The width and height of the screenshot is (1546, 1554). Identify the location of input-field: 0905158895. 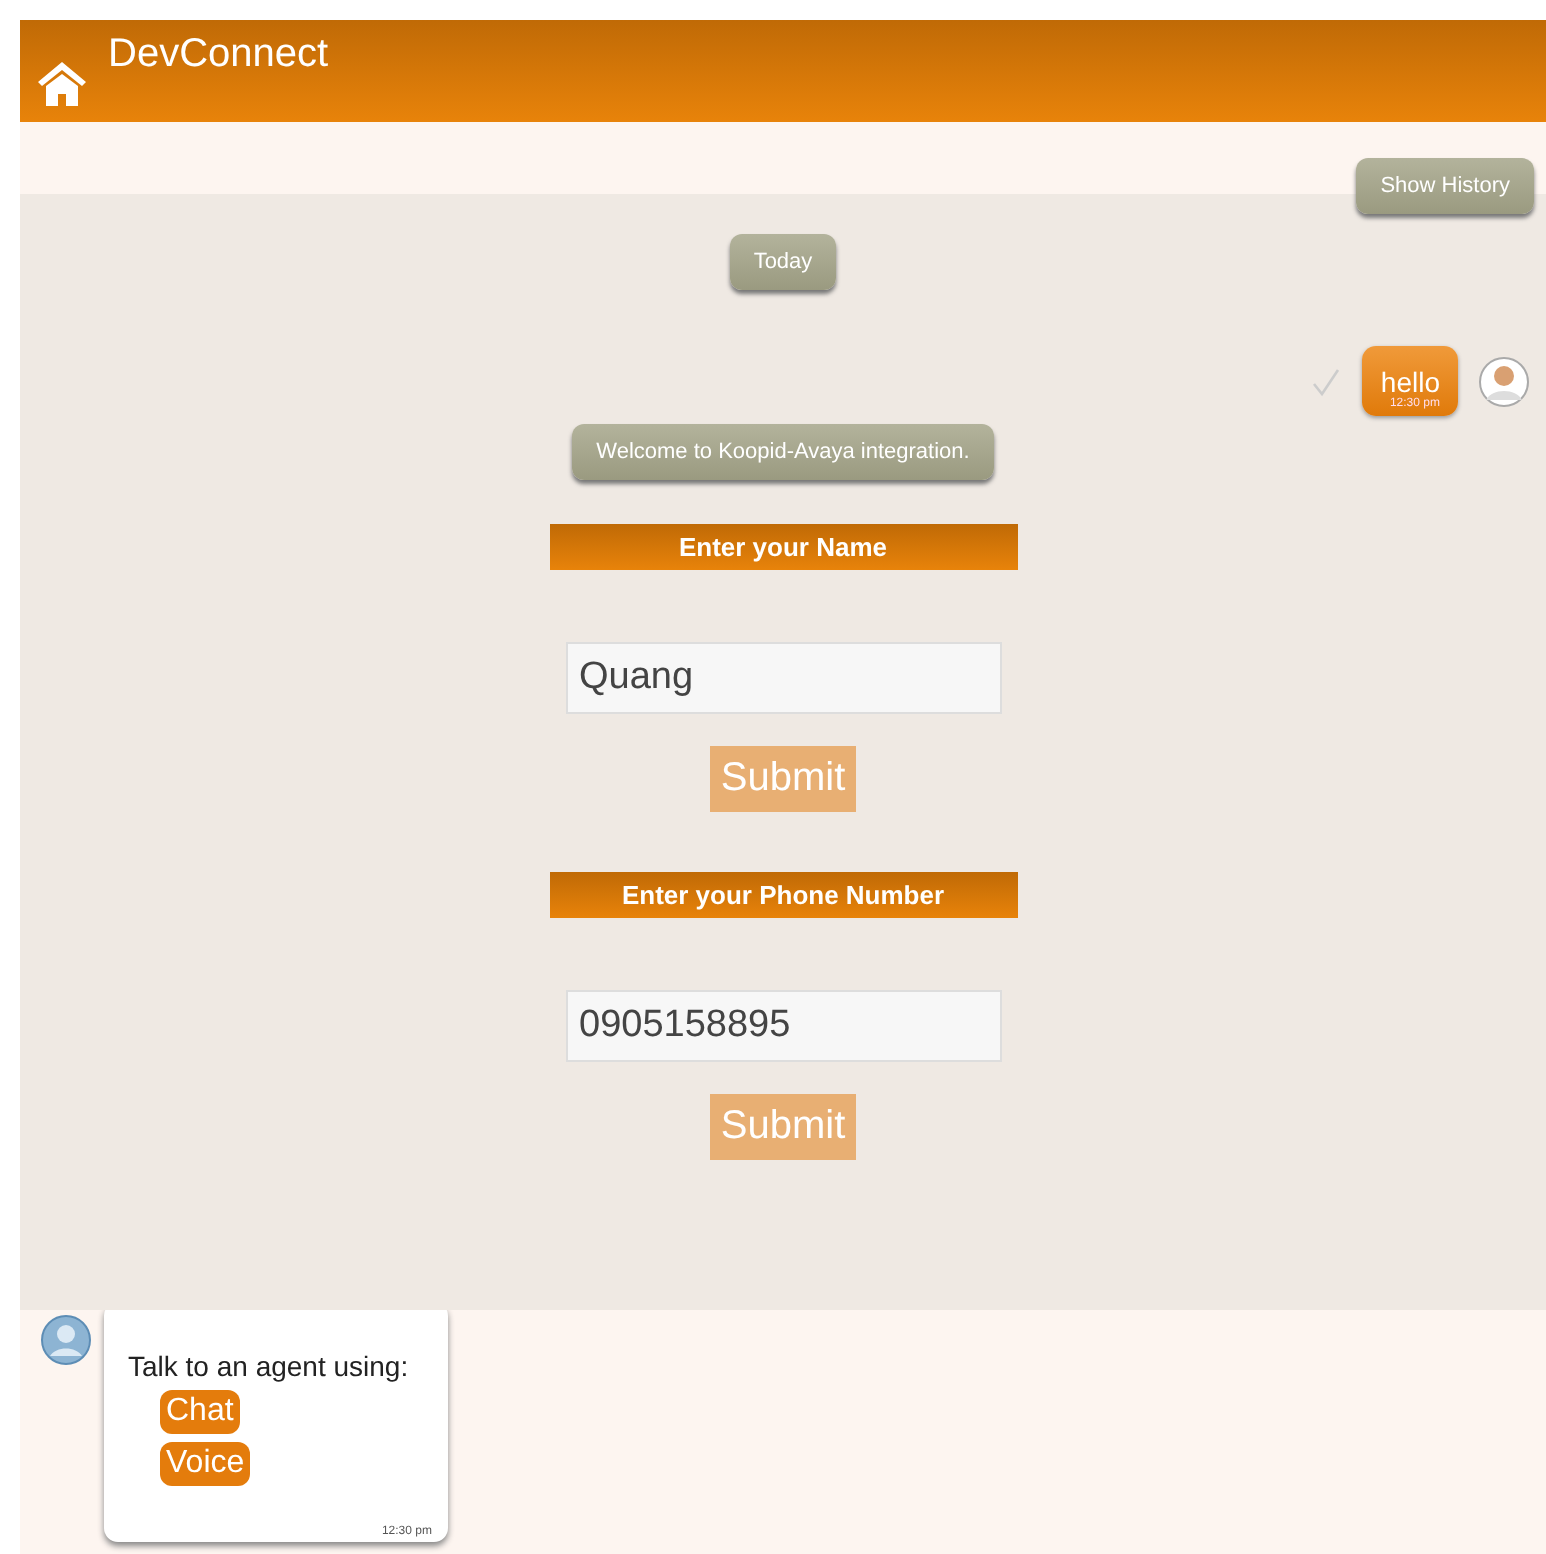
(783, 1026).